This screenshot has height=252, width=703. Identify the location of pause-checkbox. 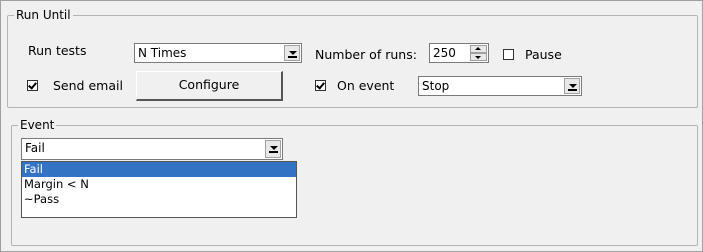
(508, 54).